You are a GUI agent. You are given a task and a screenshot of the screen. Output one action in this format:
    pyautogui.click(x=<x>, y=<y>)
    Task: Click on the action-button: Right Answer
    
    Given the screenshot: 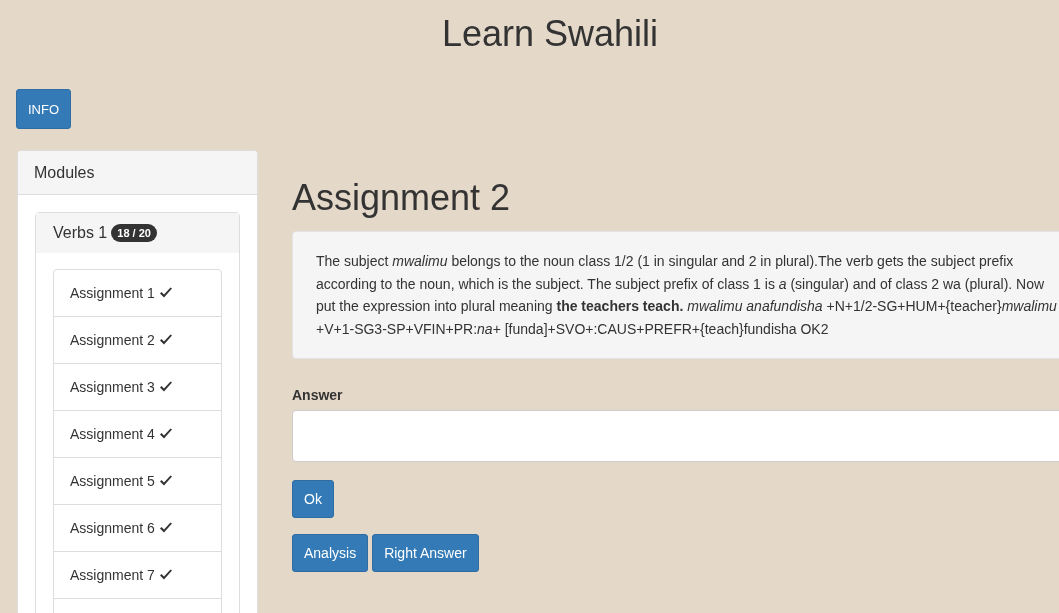 What is the action you would take?
    pyautogui.click(x=425, y=553)
    